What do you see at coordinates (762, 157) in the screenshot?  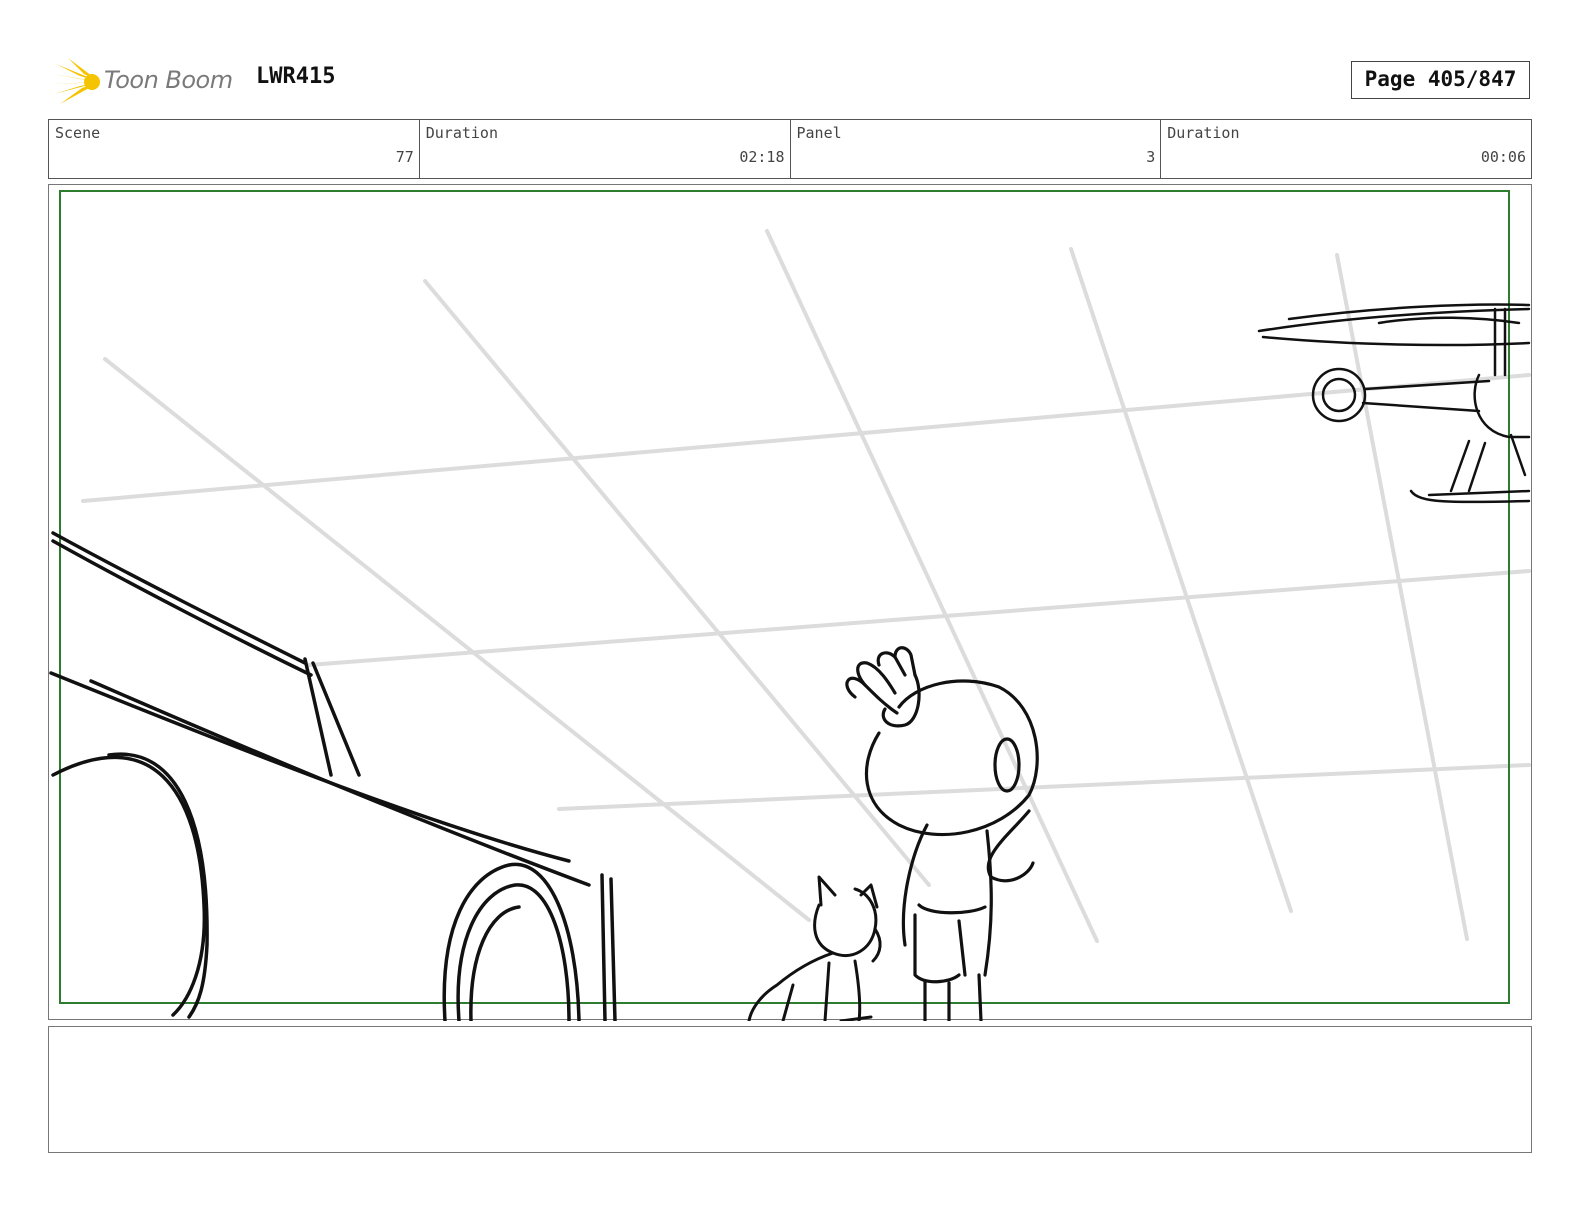 I see `scene-duration-value: 02:18` at bounding box center [762, 157].